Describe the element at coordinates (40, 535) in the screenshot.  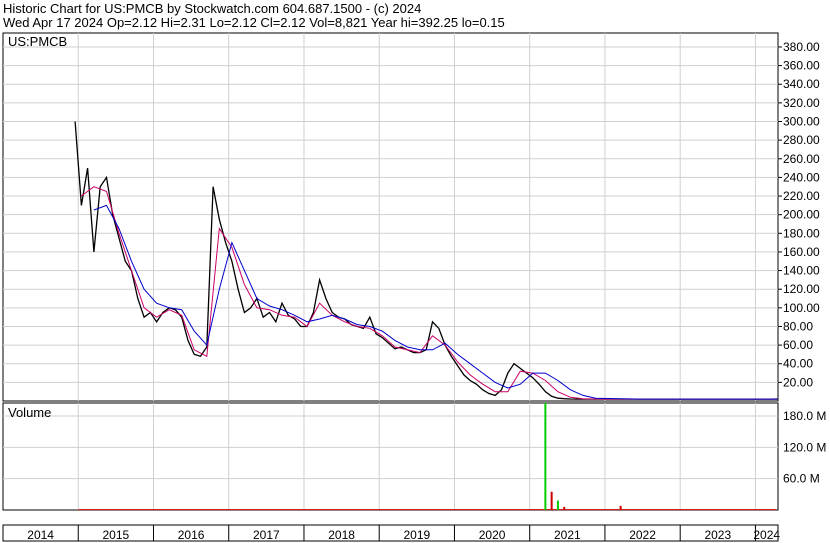
I see `x-tick-label: 2014` at that location.